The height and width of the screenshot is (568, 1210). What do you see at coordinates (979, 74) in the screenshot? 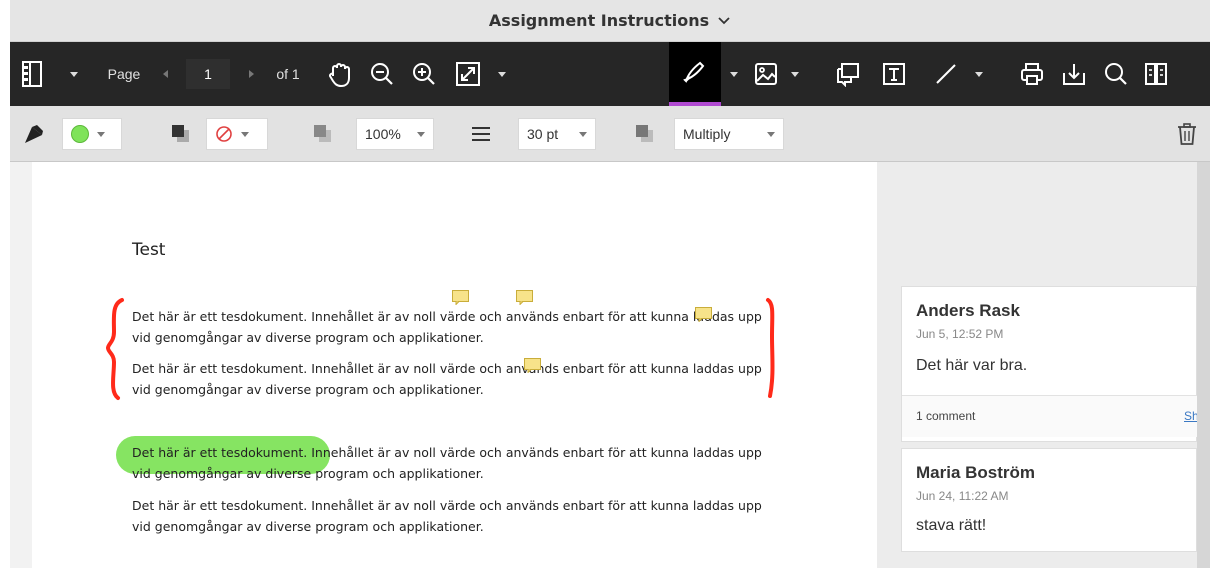
I see `line-options-dropdown` at bounding box center [979, 74].